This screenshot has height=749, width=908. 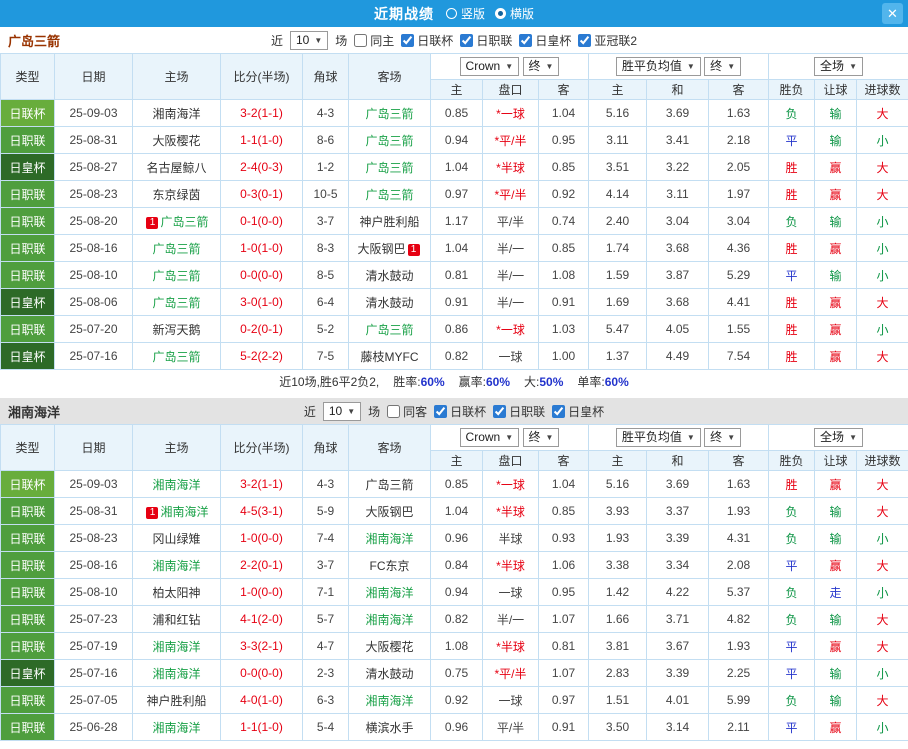 I want to click on home-team: 大阪樱花, so click(x=176, y=140).